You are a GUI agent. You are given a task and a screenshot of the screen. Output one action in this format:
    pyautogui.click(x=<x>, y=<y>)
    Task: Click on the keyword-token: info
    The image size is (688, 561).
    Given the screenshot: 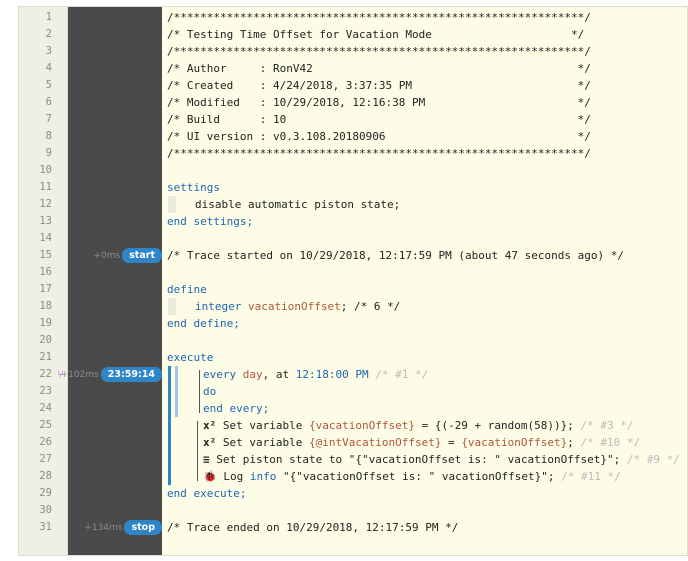 What is the action you would take?
    pyautogui.click(x=263, y=476)
    